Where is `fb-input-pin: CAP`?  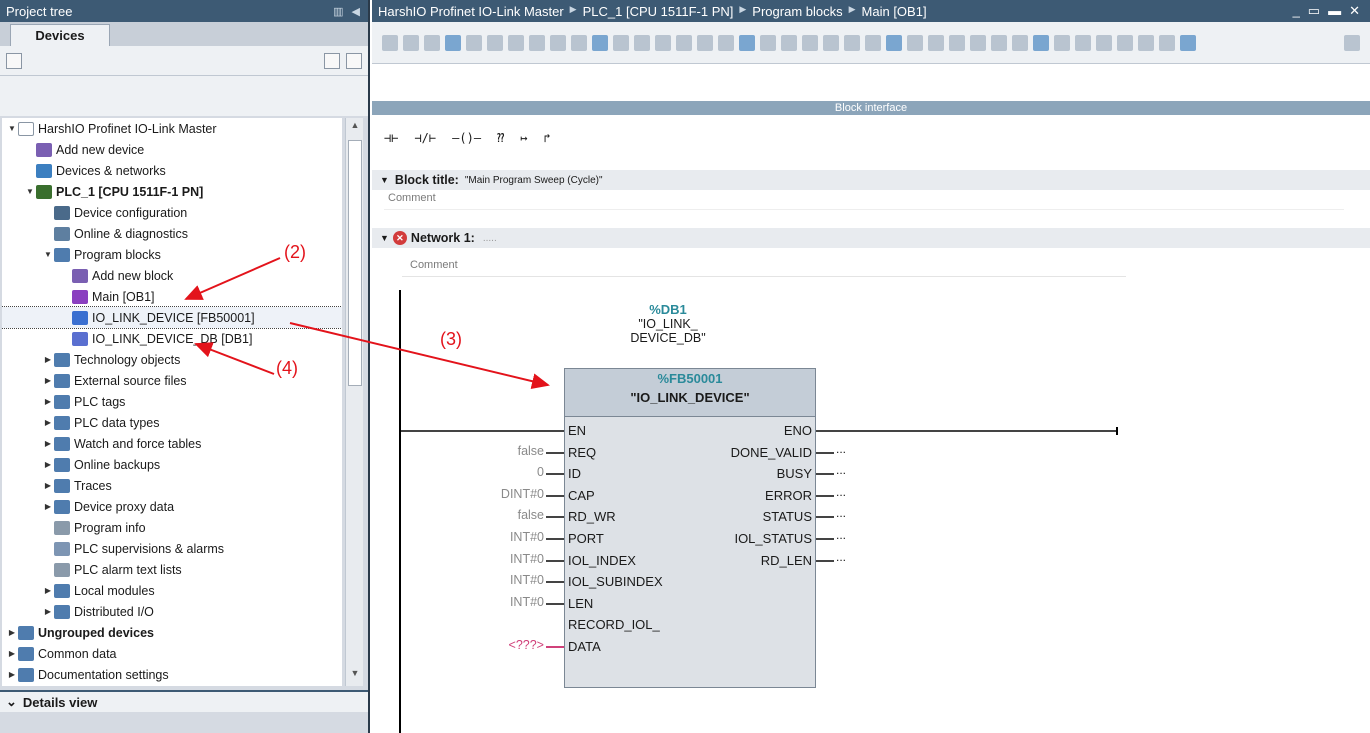
fb-input-pin: CAP is located at coordinates (581, 495).